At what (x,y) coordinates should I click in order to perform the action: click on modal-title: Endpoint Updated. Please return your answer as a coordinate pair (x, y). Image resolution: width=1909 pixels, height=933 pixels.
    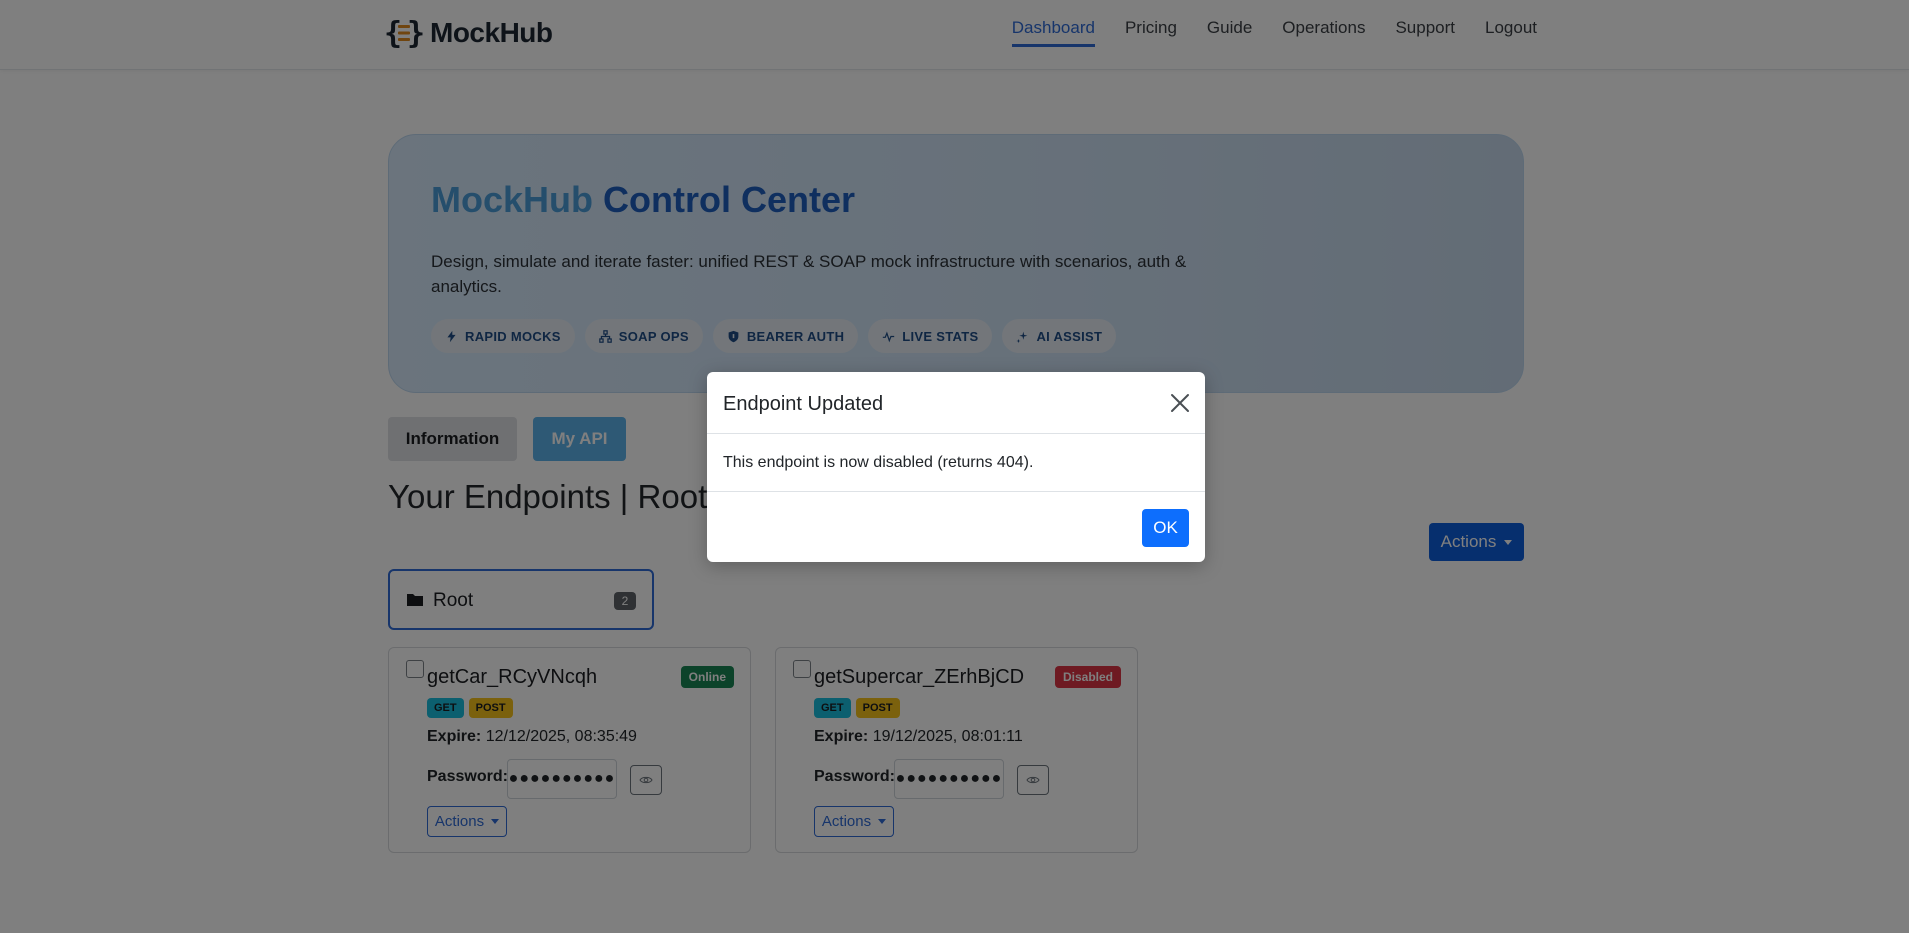
    Looking at the image, I should click on (803, 404).